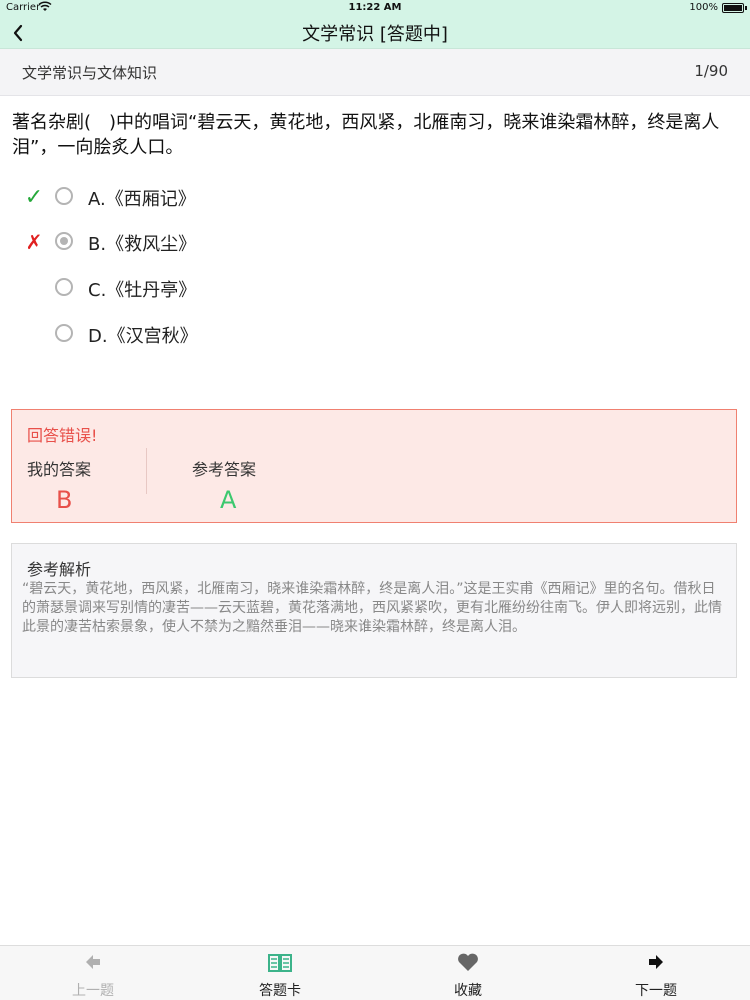  Describe the element at coordinates (34, 197) in the screenshot. I see `correct-check-icon: ✓` at that location.